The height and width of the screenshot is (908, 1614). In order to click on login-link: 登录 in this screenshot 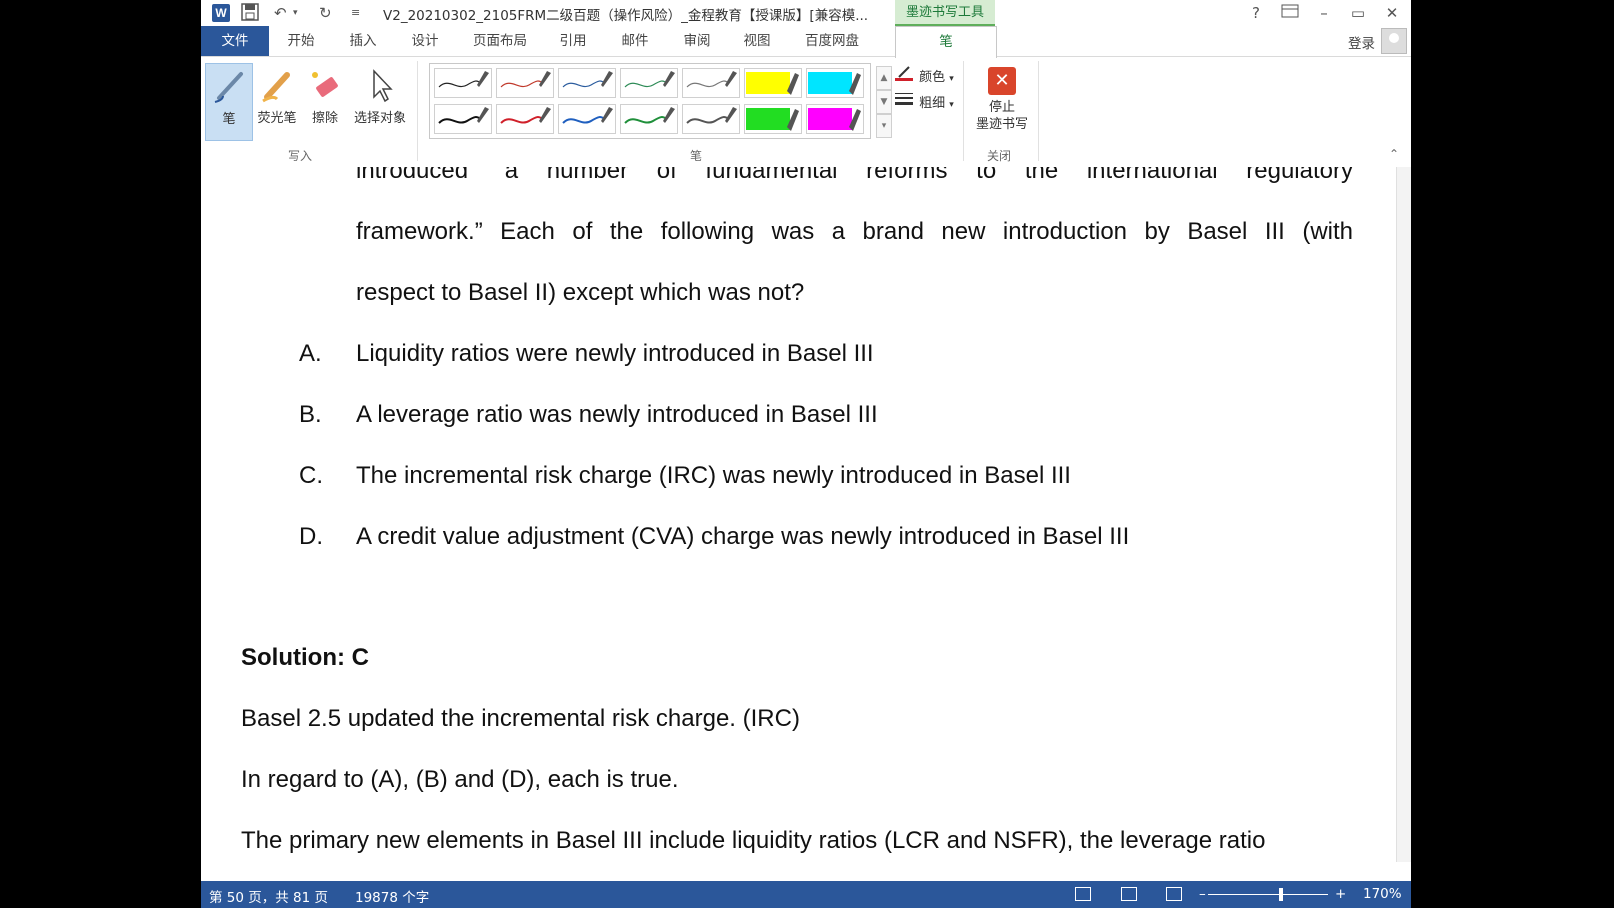, I will do `click(1361, 42)`.